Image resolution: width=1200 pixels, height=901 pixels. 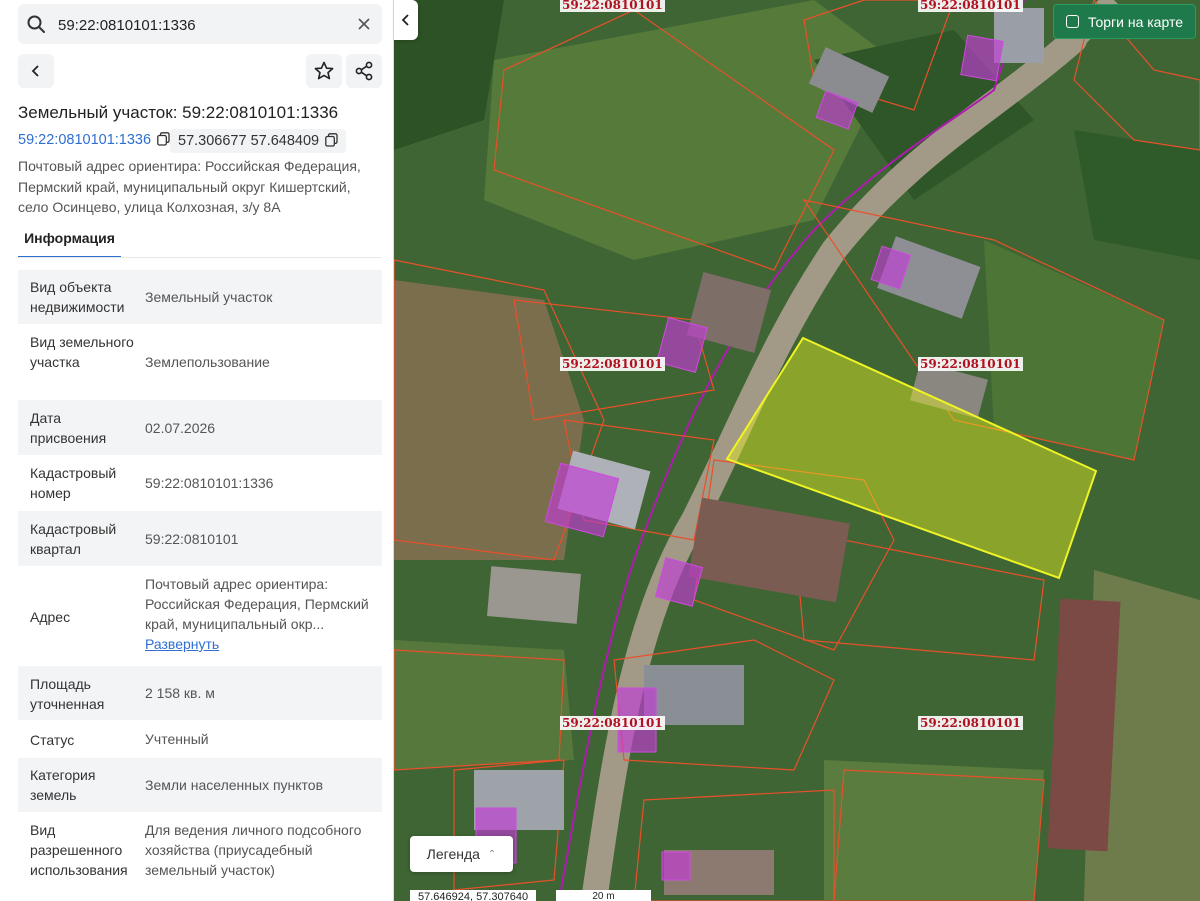 I want to click on info-row-cadastral-number: Кадастровый номер 59:22:0810101:1336, so click(x=200, y=483).